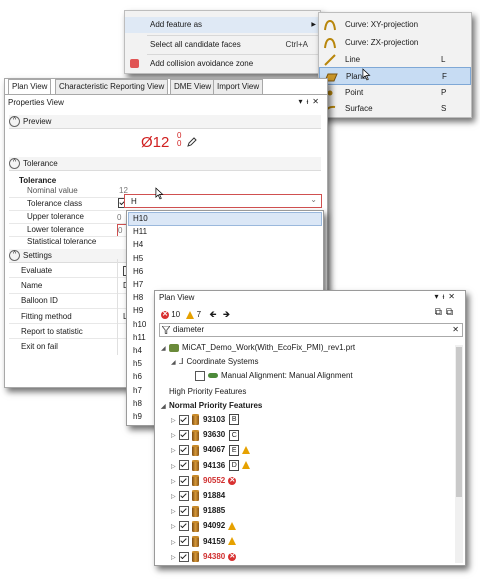 The image size is (480, 584). I want to click on exit-on-fail-label: Exit on fail, so click(39, 346).